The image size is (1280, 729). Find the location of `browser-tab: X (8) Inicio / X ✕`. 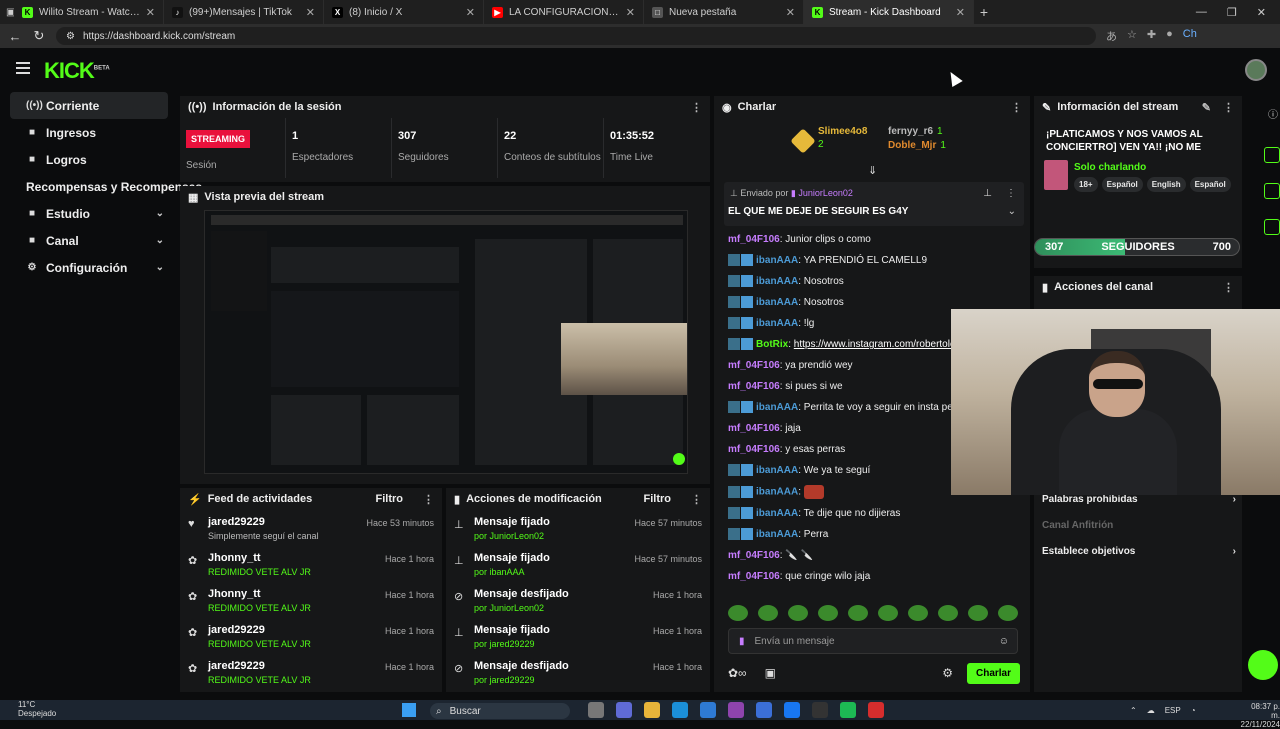

browser-tab: X (8) Inicio / X ✕ is located at coordinates (404, 12).